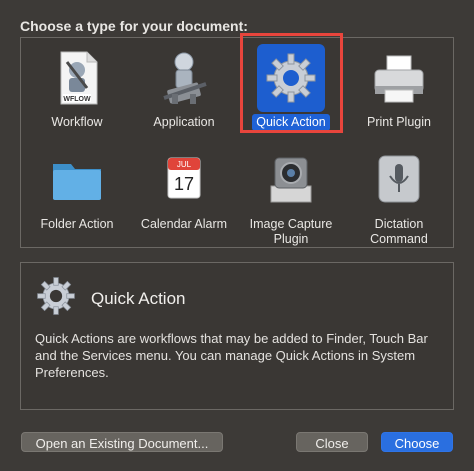 The height and width of the screenshot is (471, 474). I want to click on camera-icon, so click(291, 180).